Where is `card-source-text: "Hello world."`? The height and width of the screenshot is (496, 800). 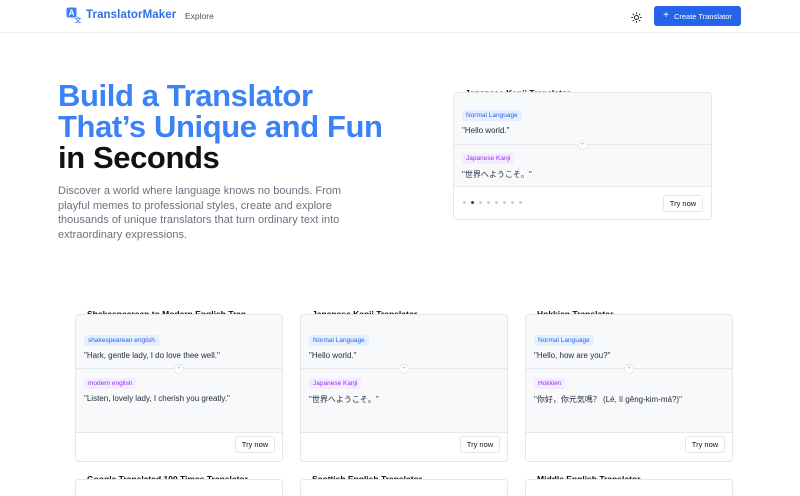
card-source-text: "Hello world." is located at coordinates (333, 355).